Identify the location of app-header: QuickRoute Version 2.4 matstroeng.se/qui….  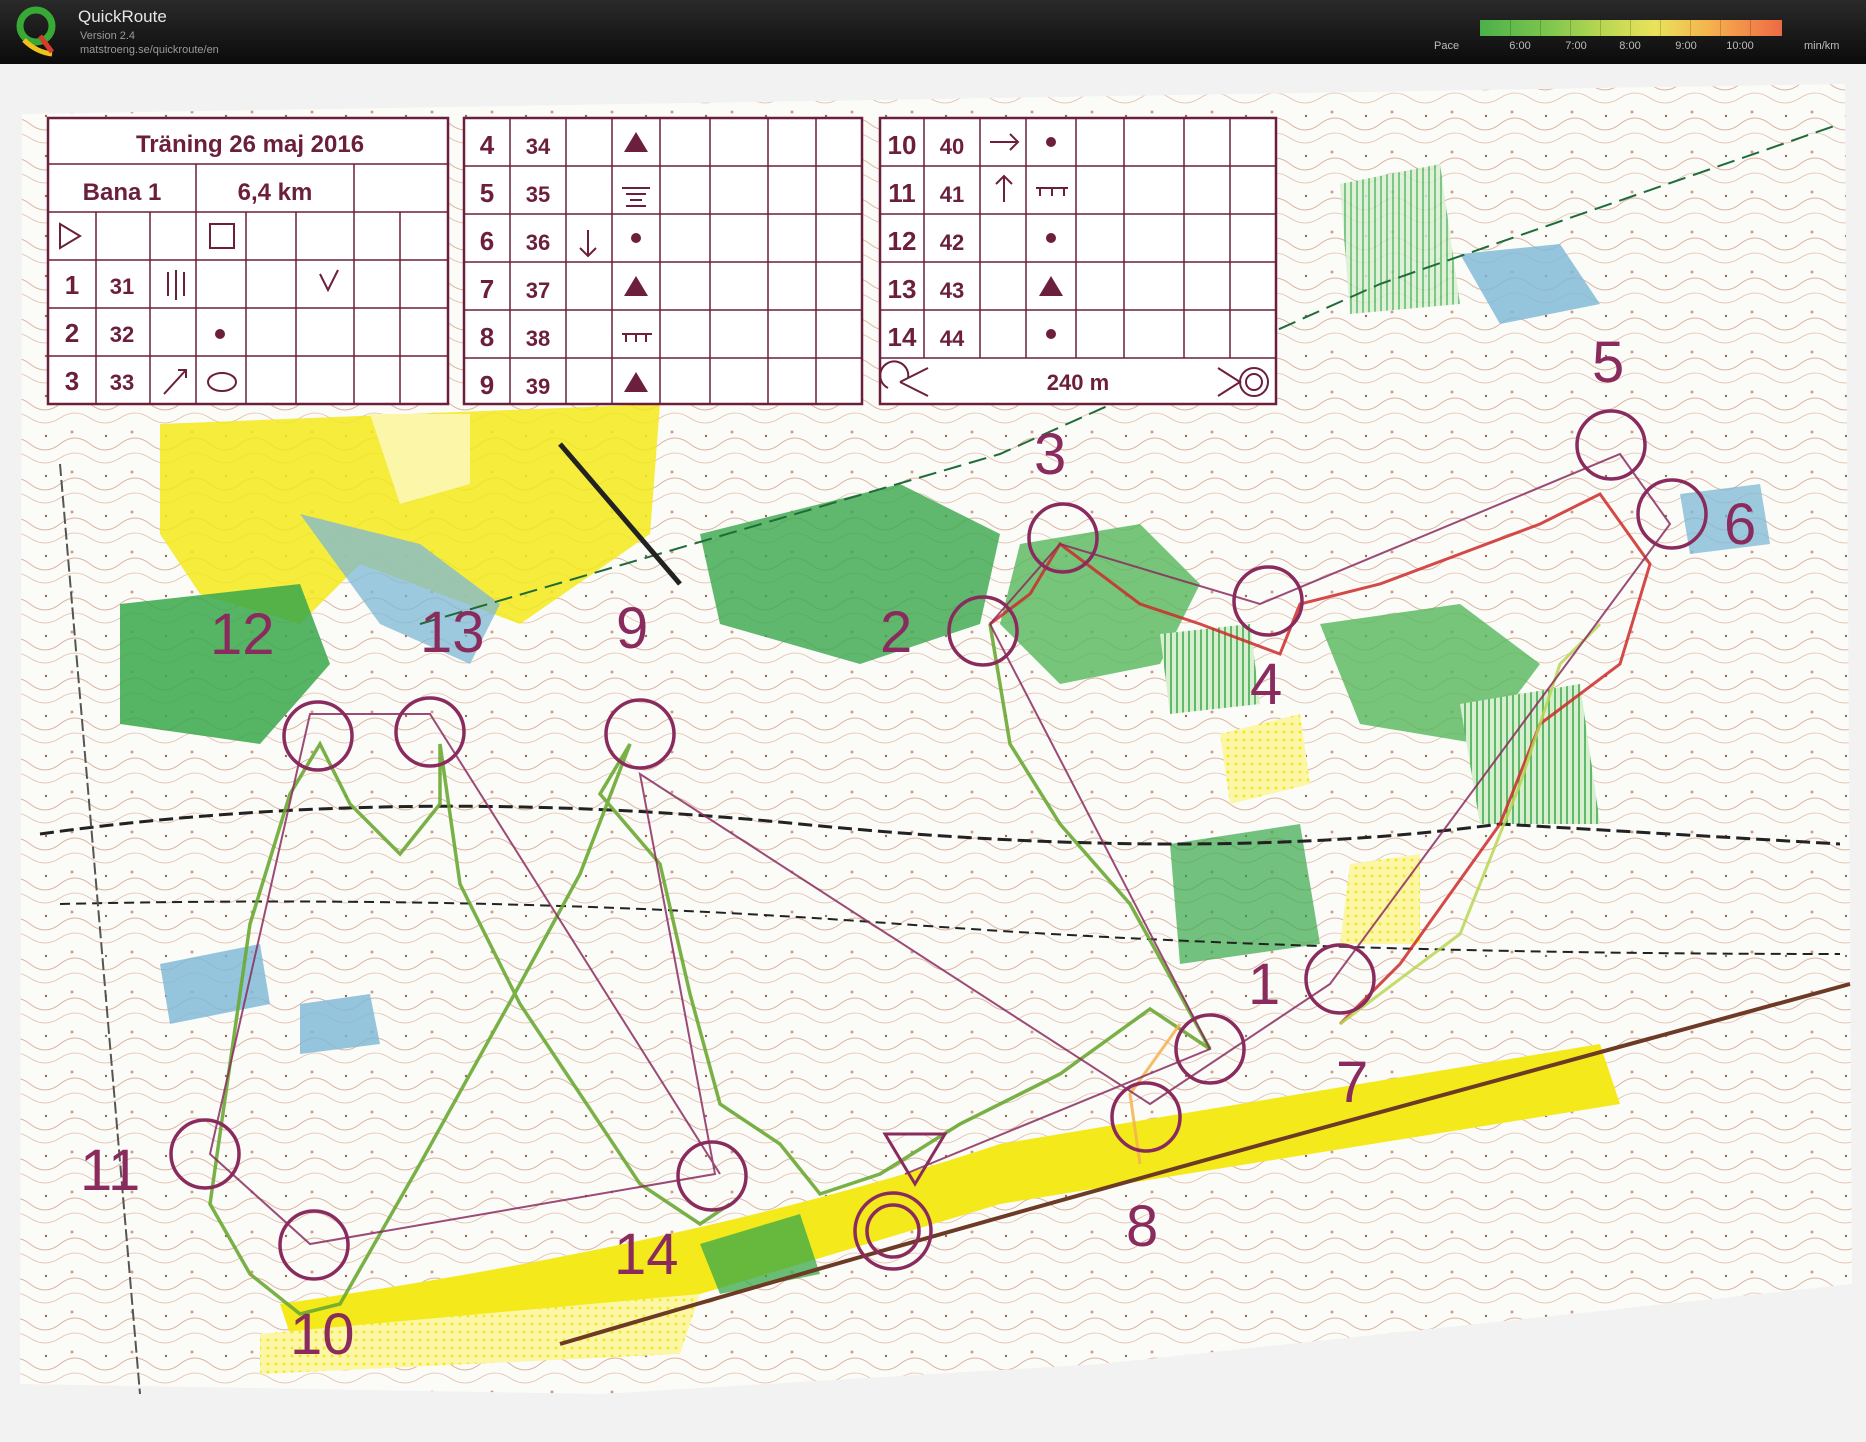
(933, 32).